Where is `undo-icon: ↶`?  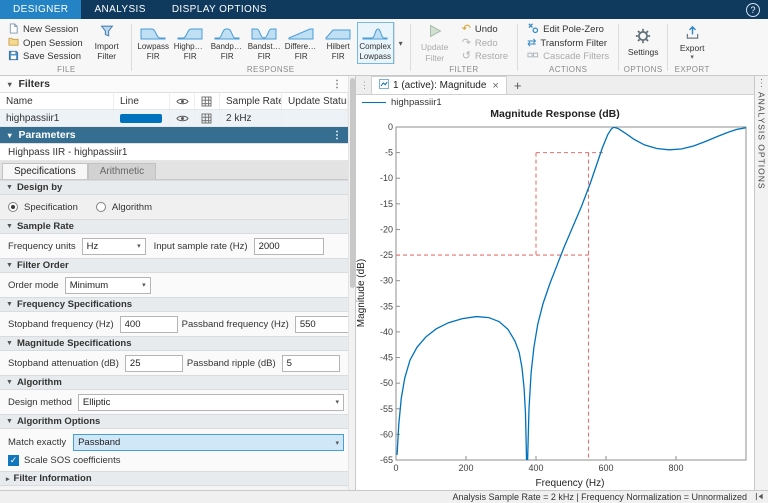
undo-icon: ↶ is located at coordinates (466, 29).